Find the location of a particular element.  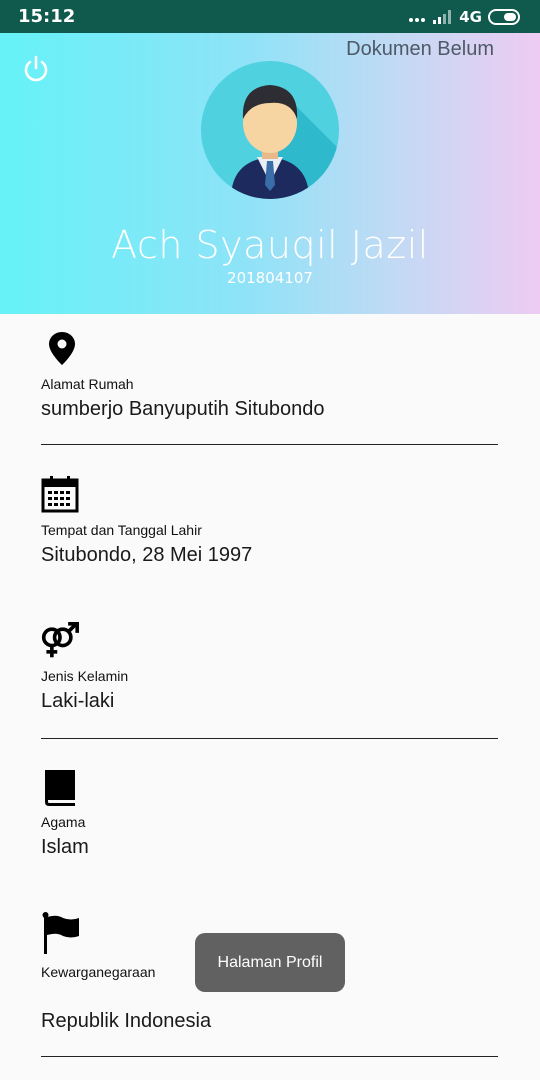

avatar is located at coordinates (270, 130).